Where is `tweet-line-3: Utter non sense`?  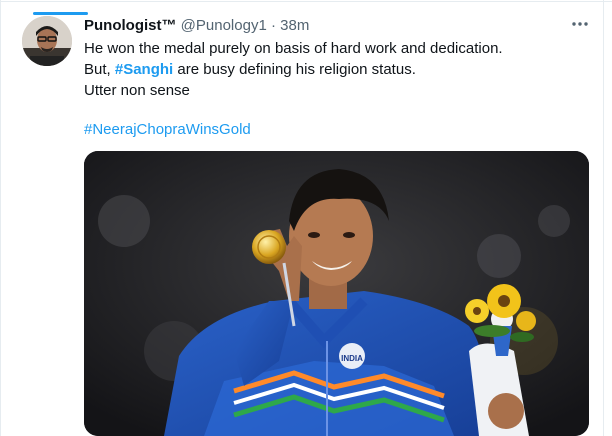 tweet-line-3: Utter non sense is located at coordinates (137, 90).